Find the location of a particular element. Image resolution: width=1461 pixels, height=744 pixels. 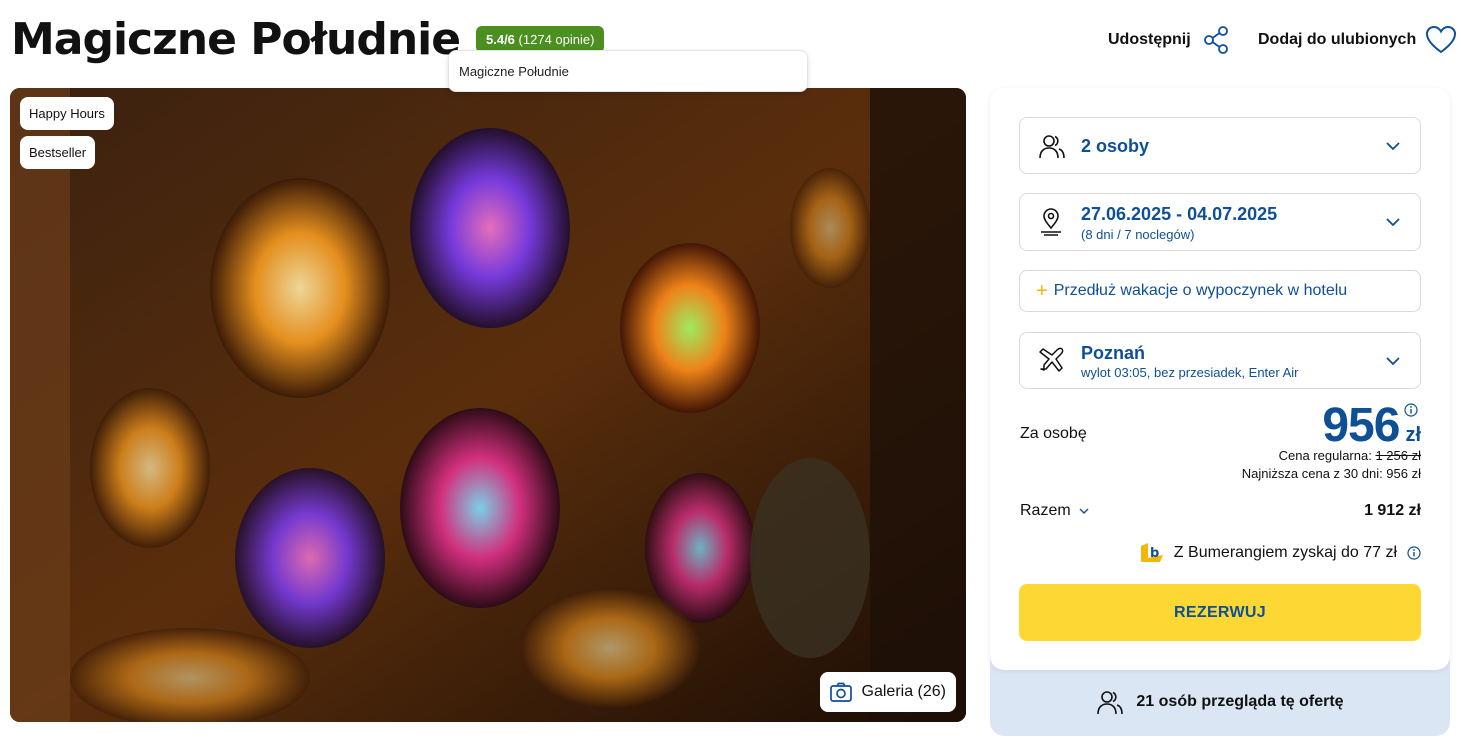

departure-sub: wylot 03:05, bez przesiadek, Enter Air is located at coordinates (1190, 372).